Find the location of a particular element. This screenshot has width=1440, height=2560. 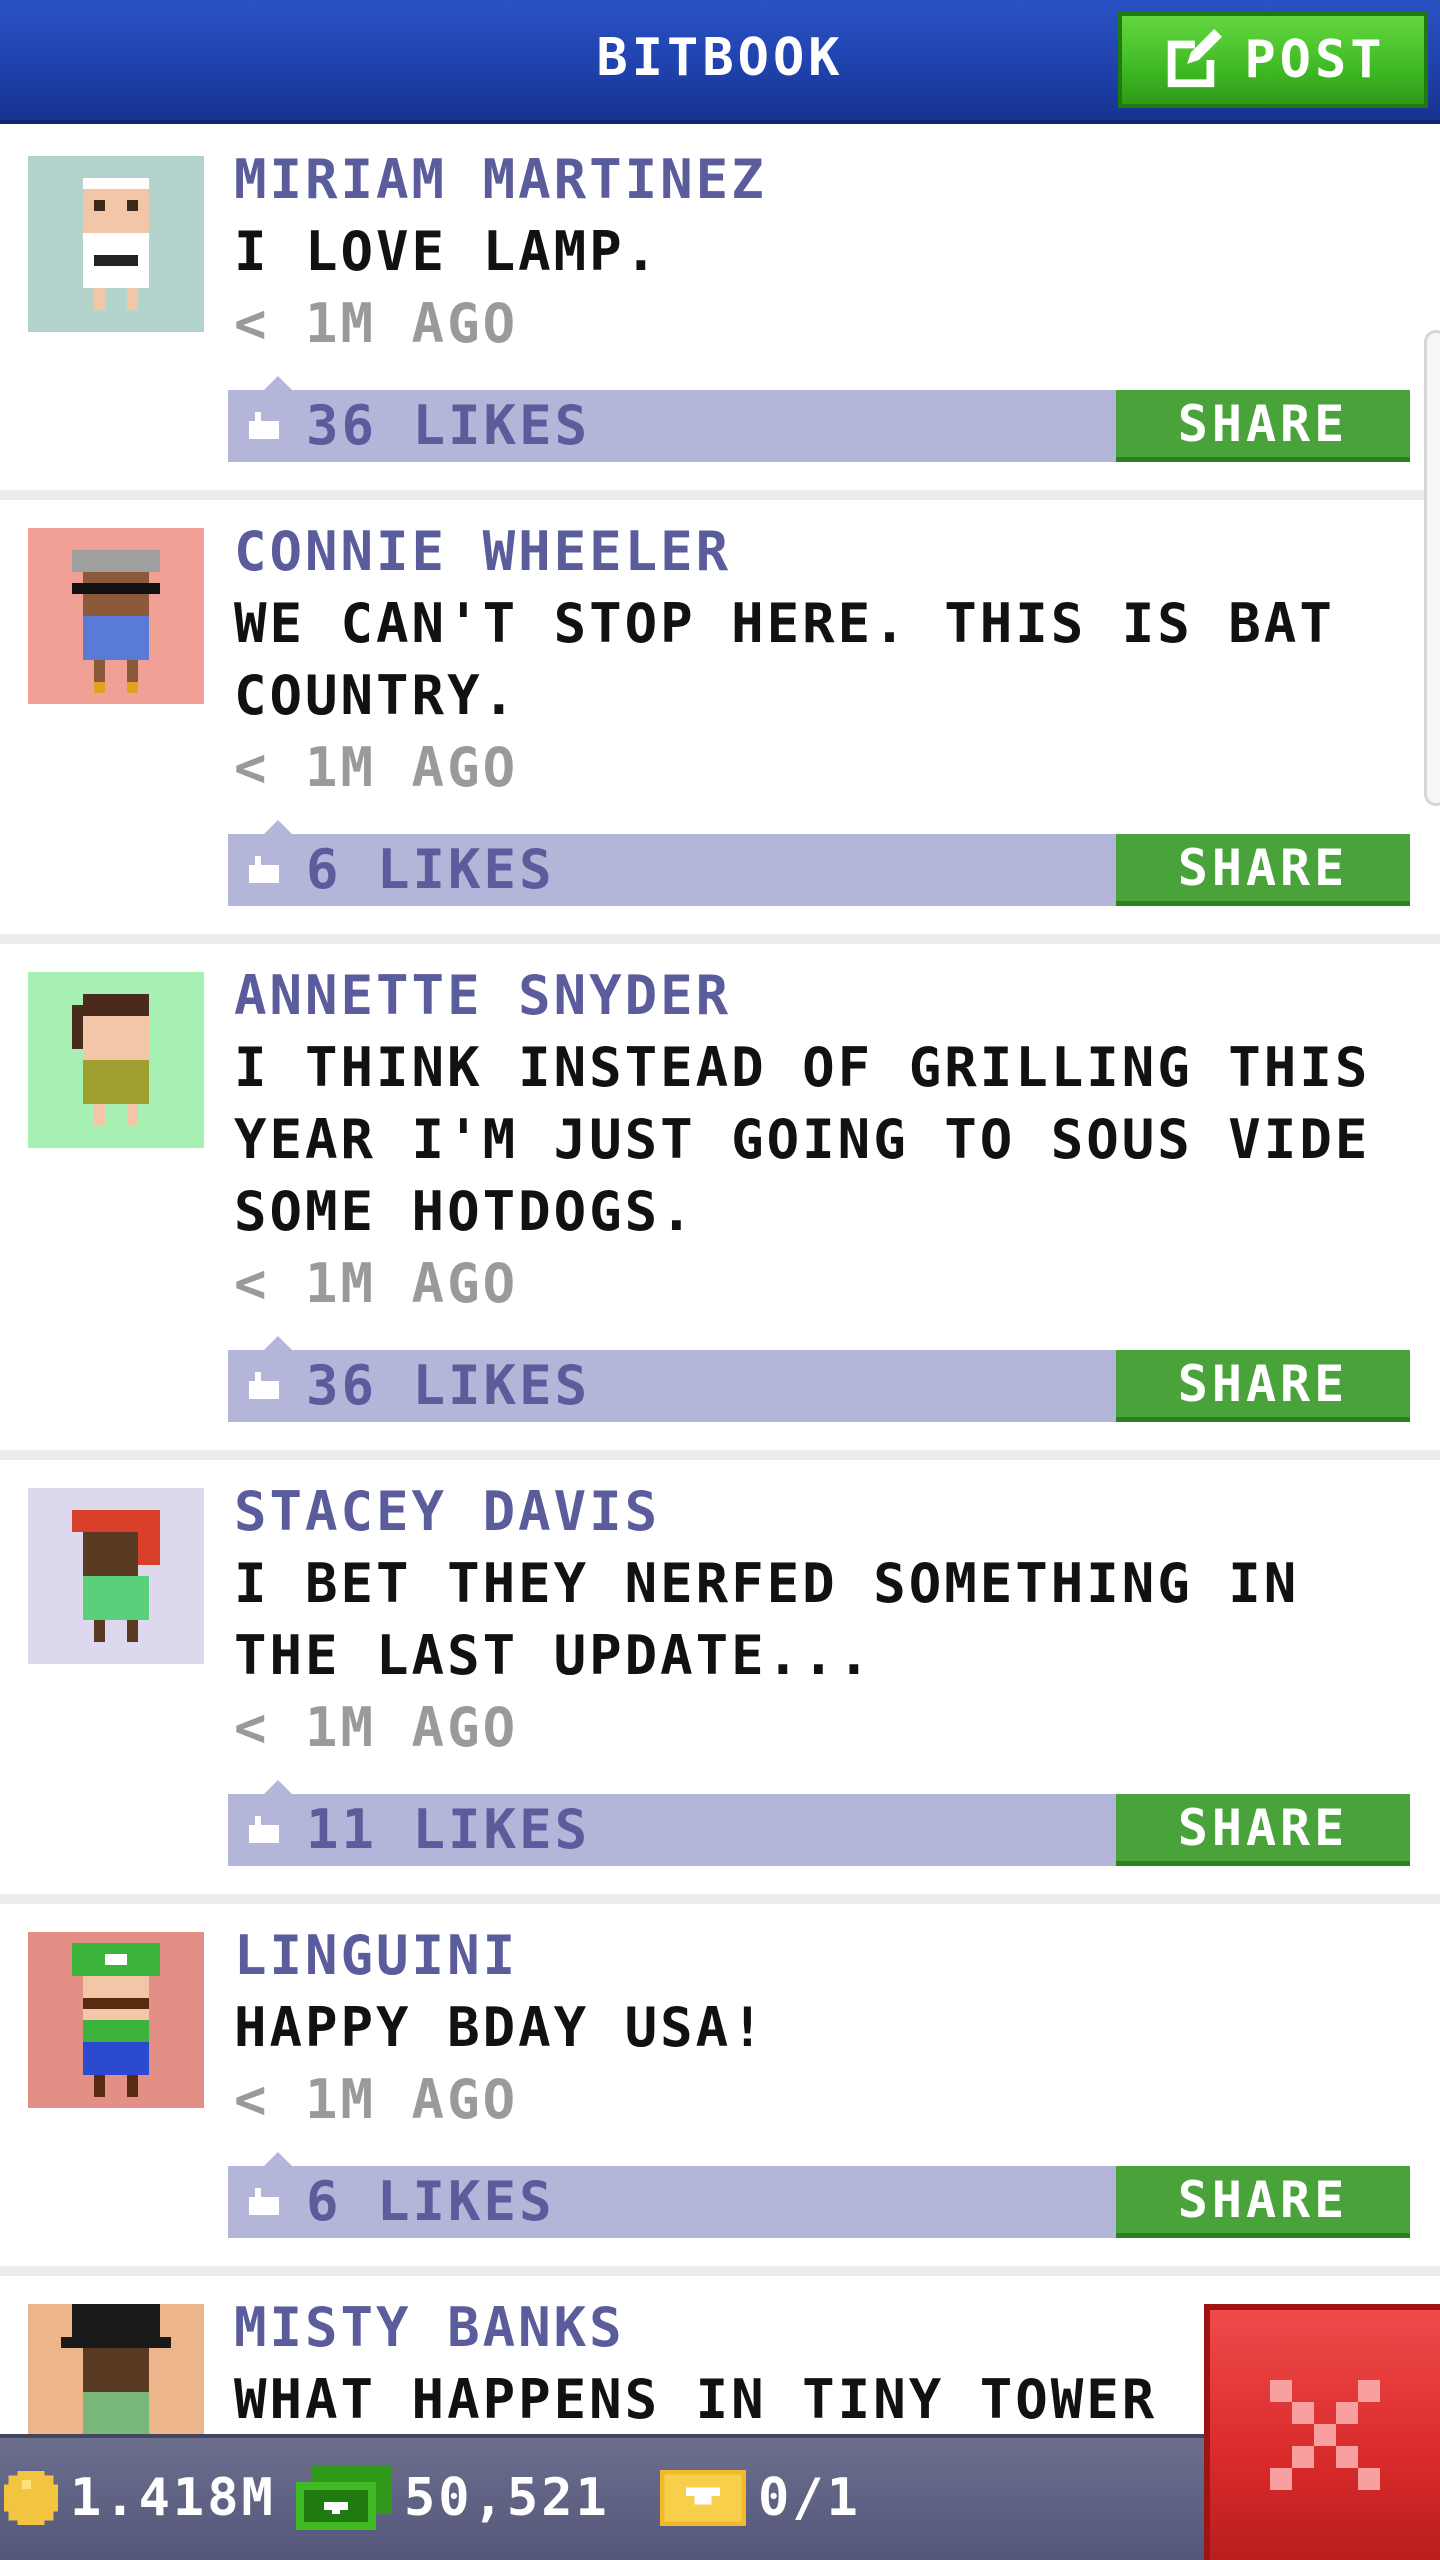

coin-icon is located at coordinates (31, 2498).